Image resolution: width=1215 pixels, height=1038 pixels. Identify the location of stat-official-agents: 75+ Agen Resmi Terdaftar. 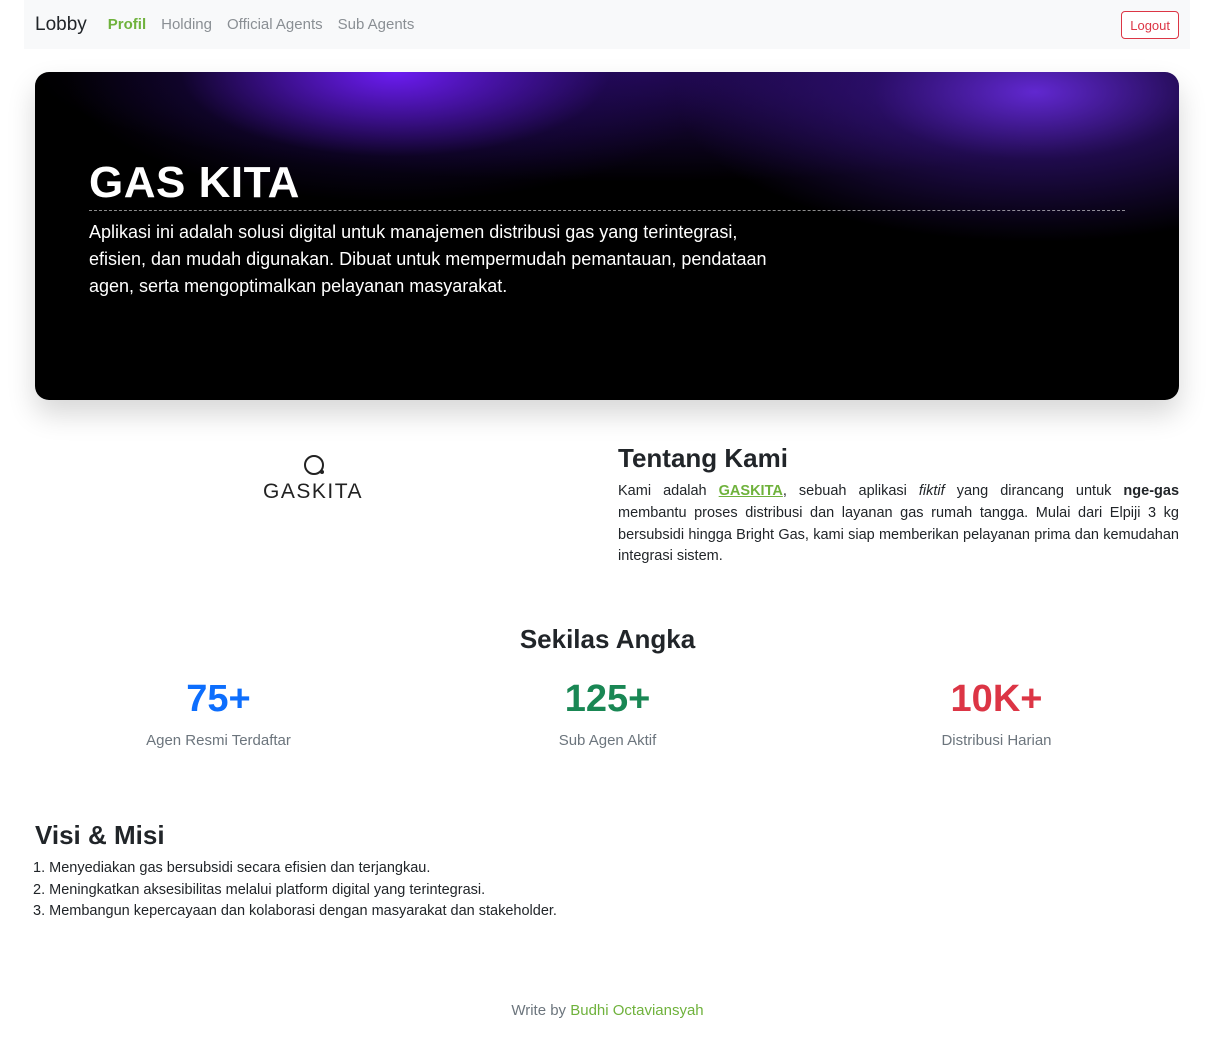
(218, 712).